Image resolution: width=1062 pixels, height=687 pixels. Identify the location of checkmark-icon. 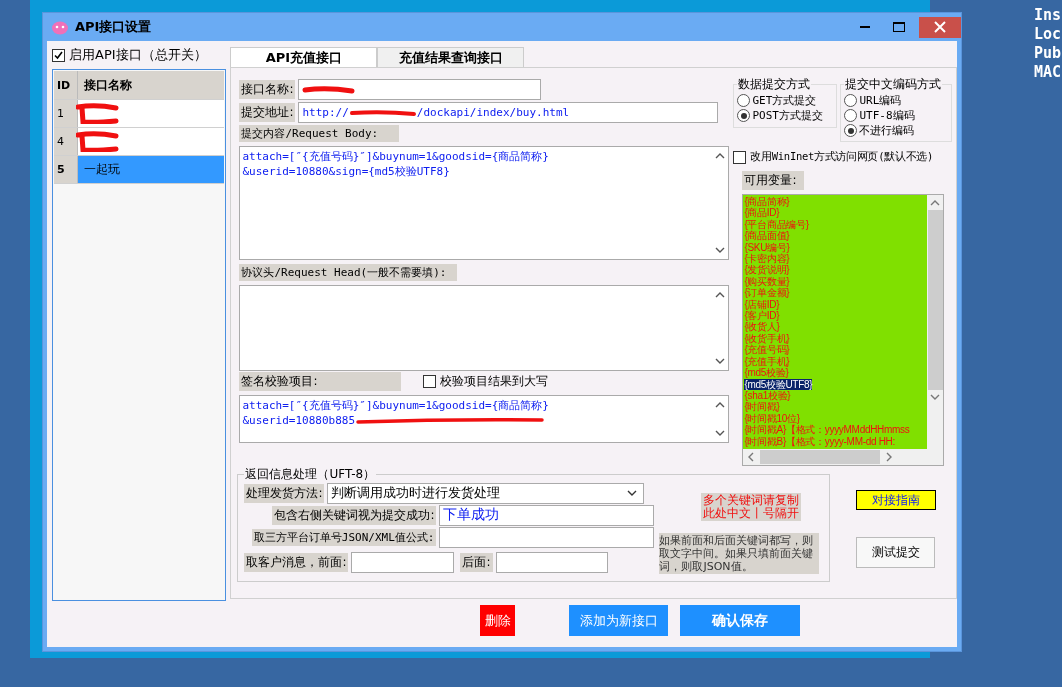
(58, 55).